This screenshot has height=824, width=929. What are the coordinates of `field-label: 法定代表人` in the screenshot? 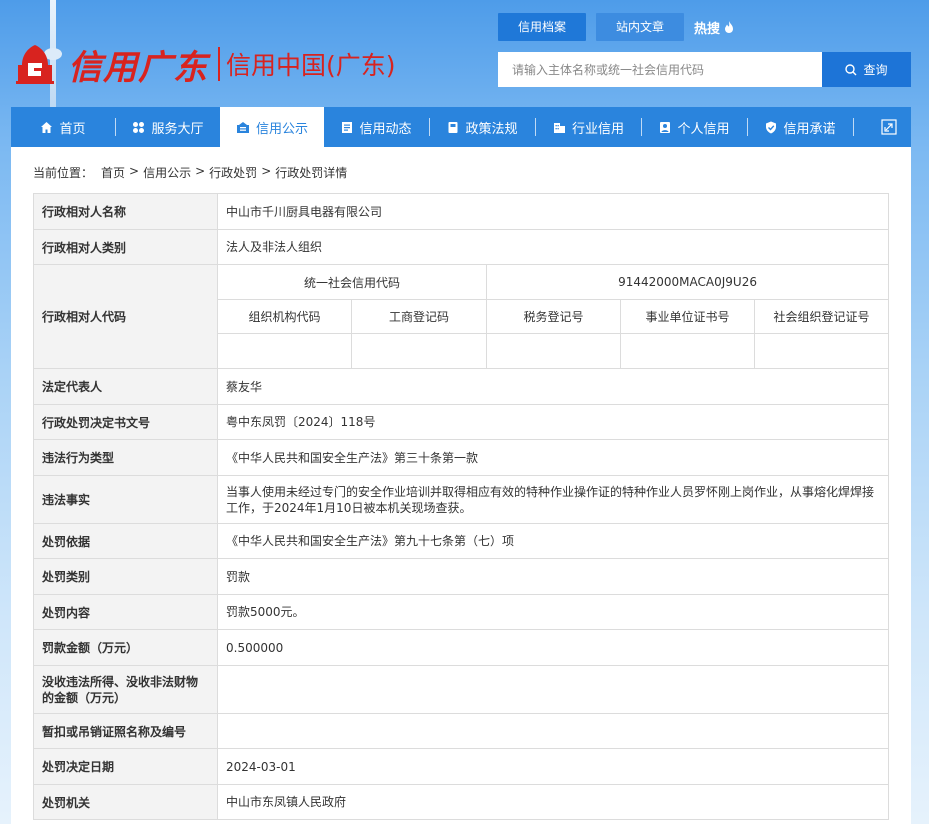 It's located at (125, 386).